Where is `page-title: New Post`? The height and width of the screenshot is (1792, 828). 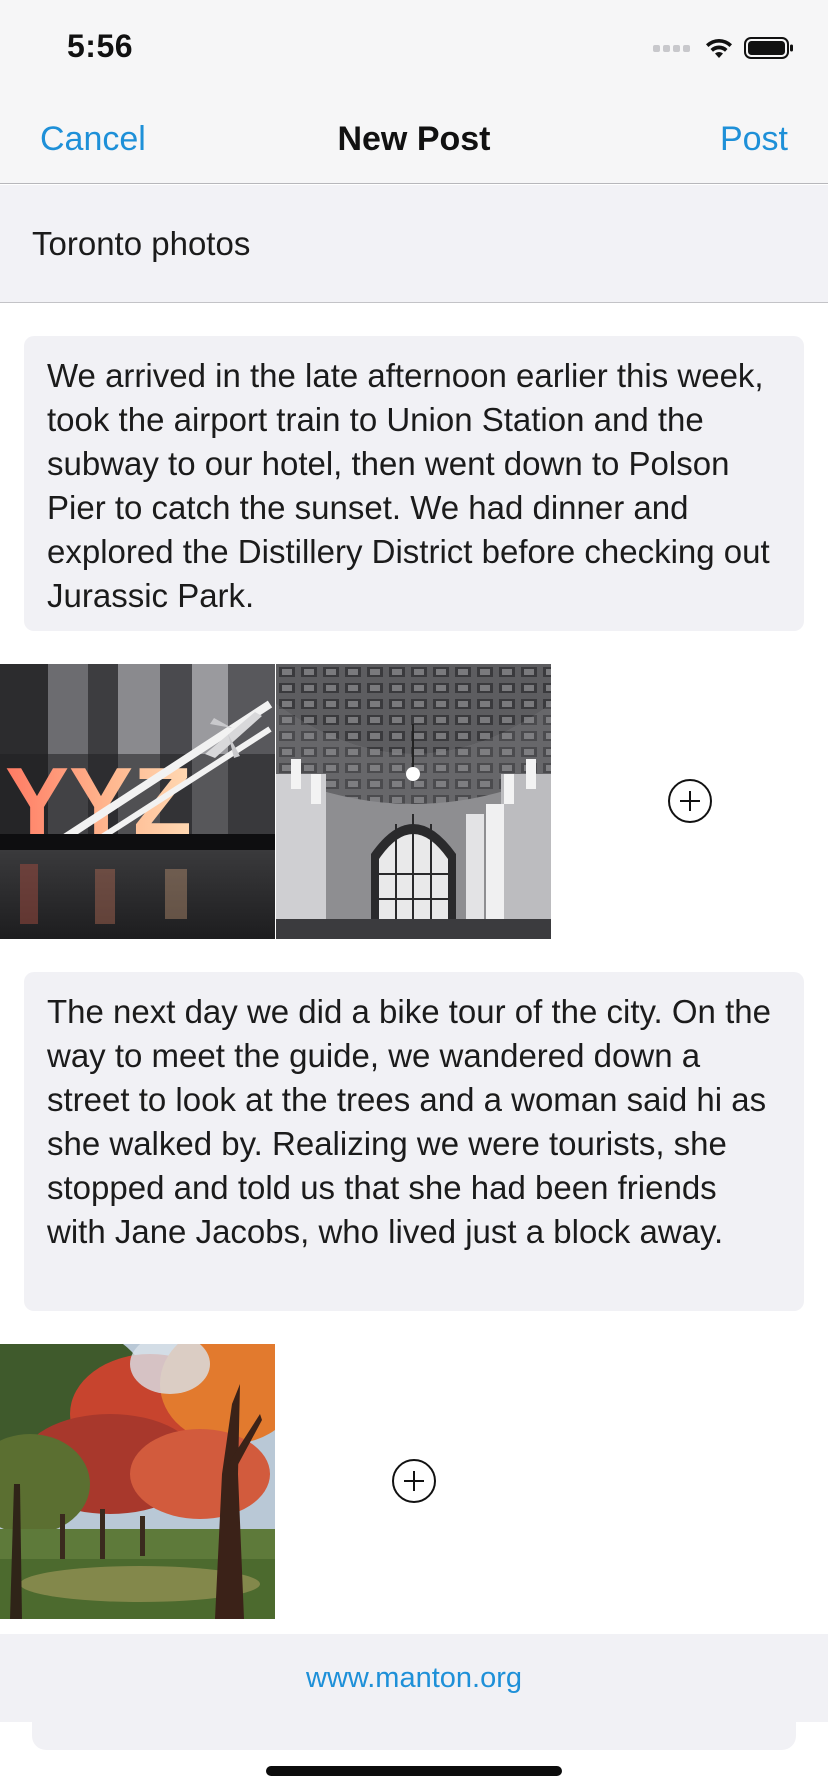 page-title: New Post is located at coordinates (414, 139).